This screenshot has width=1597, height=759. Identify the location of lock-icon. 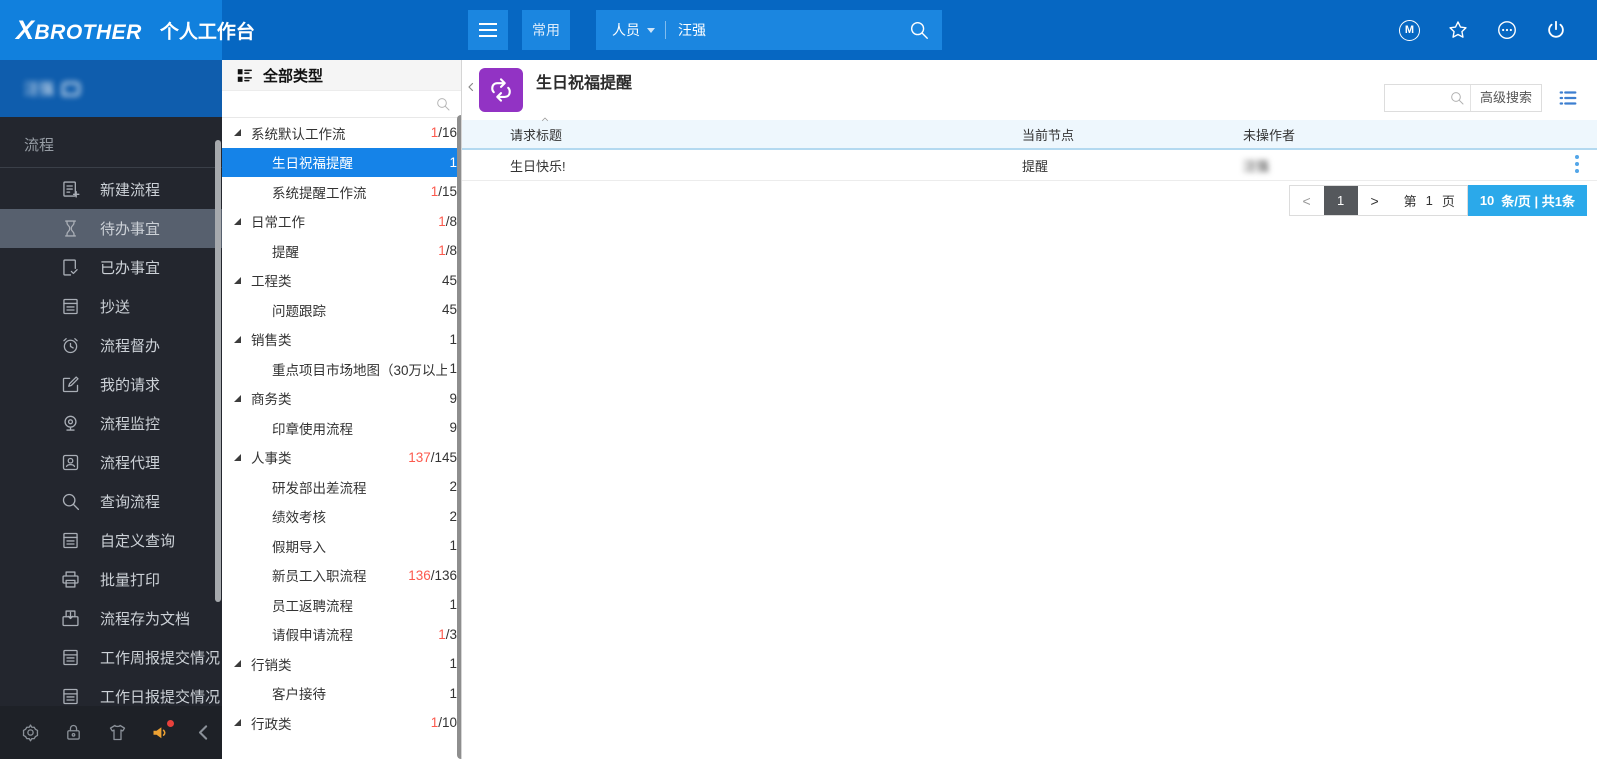
(73, 732).